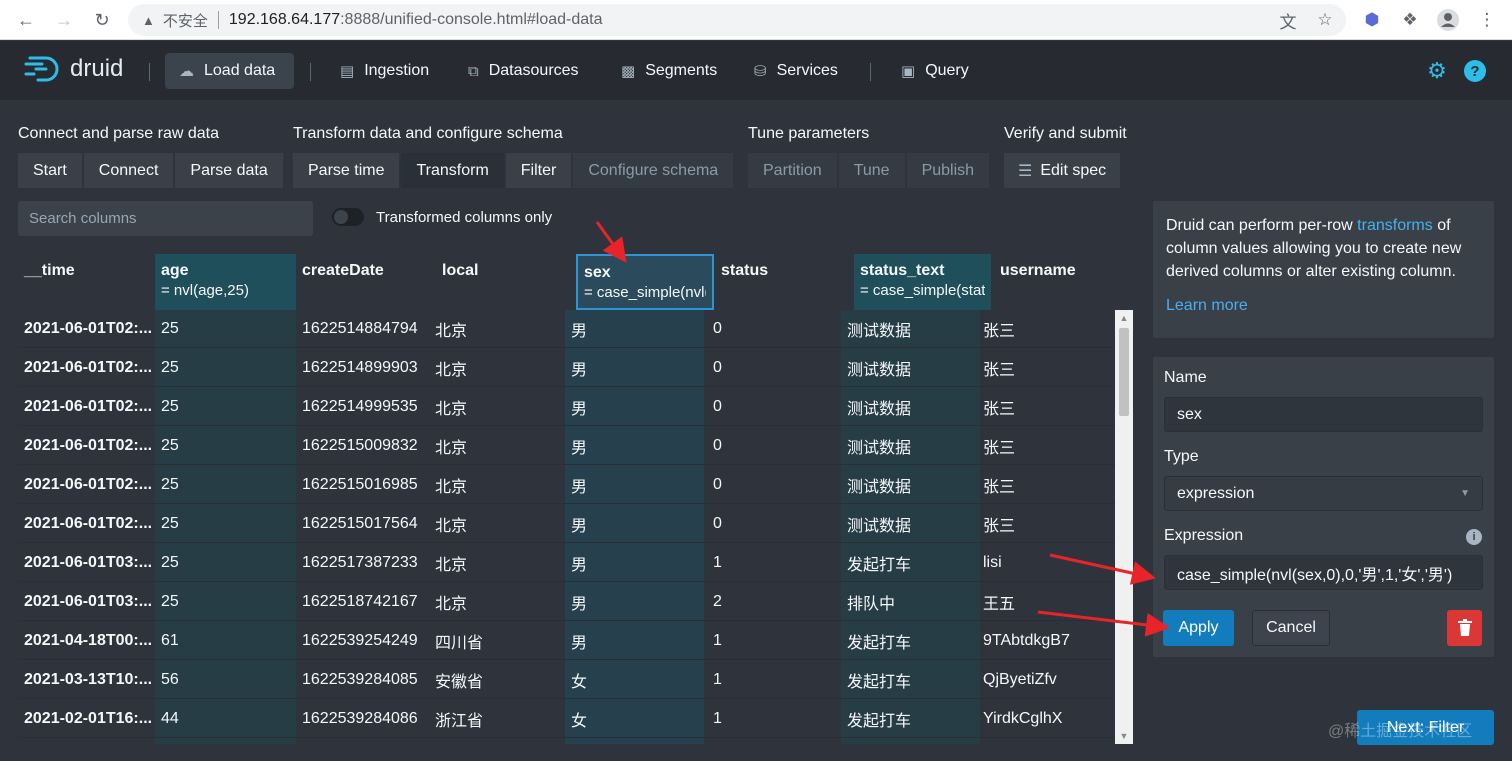 The width and height of the screenshot is (1512, 761). What do you see at coordinates (1323, 493) in the screenshot?
I see `type-select: expression ▼` at bounding box center [1323, 493].